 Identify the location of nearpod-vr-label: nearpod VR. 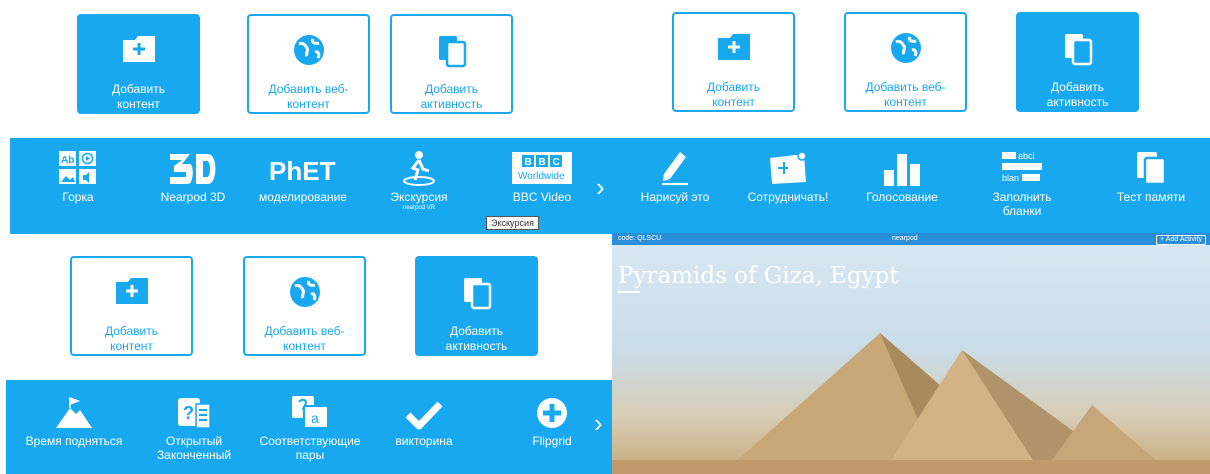
(419, 208).